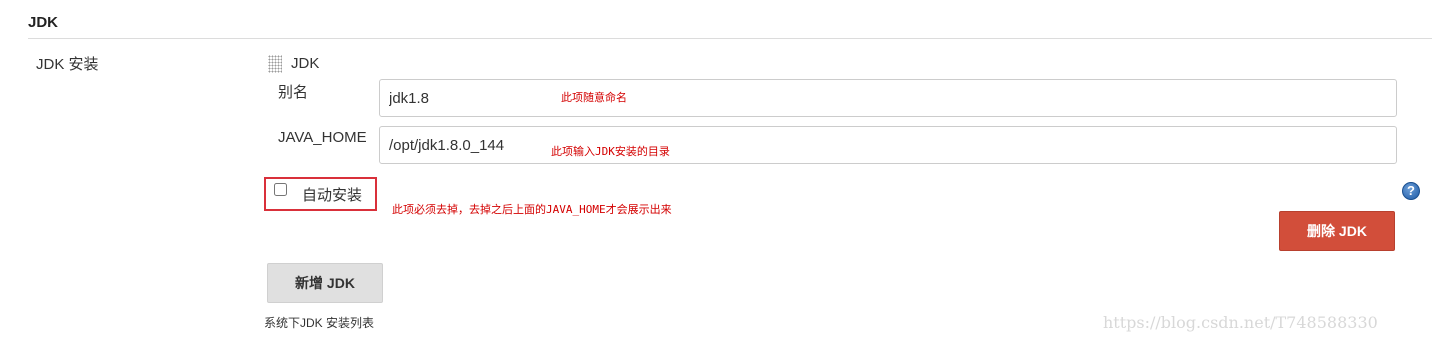 This screenshot has width=1436, height=342. What do you see at coordinates (275, 64) in the screenshot?
I see `drag-handle-icon` at bounding box center [275, 64].